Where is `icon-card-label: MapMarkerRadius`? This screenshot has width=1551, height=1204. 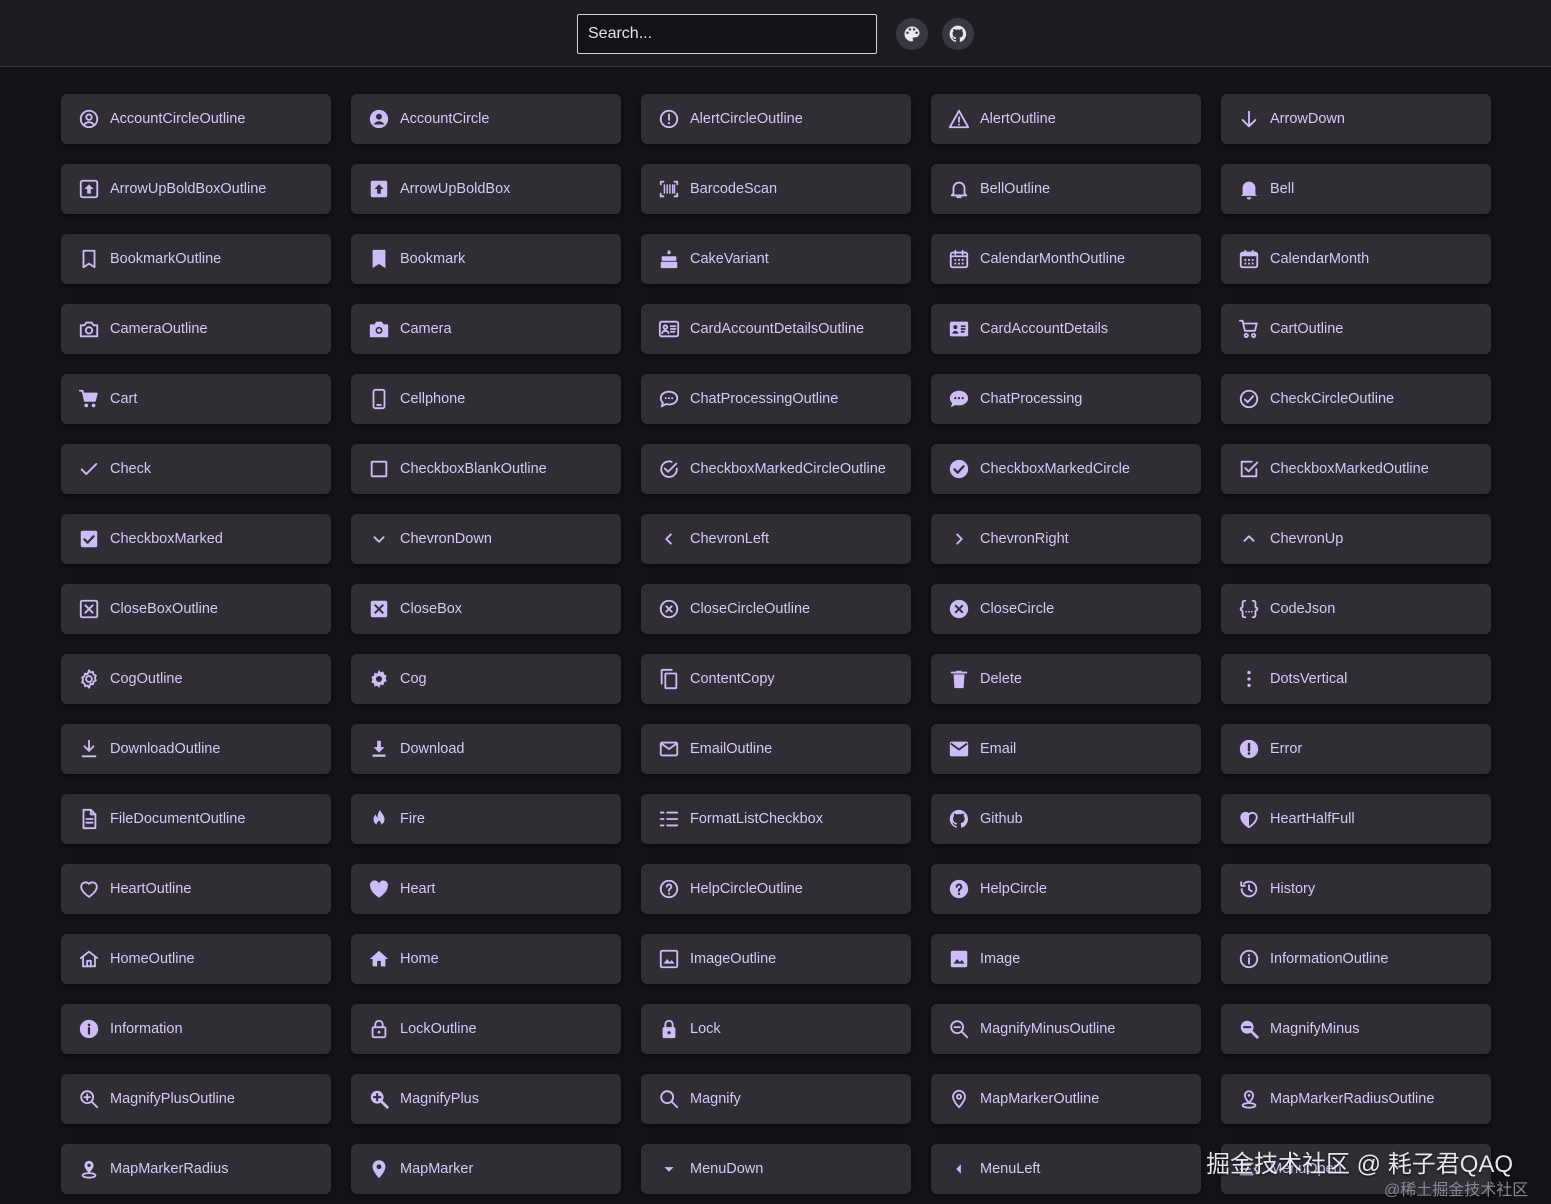 icon-card-label: MapMarkerRadius is located at coordinates (169, 1169).